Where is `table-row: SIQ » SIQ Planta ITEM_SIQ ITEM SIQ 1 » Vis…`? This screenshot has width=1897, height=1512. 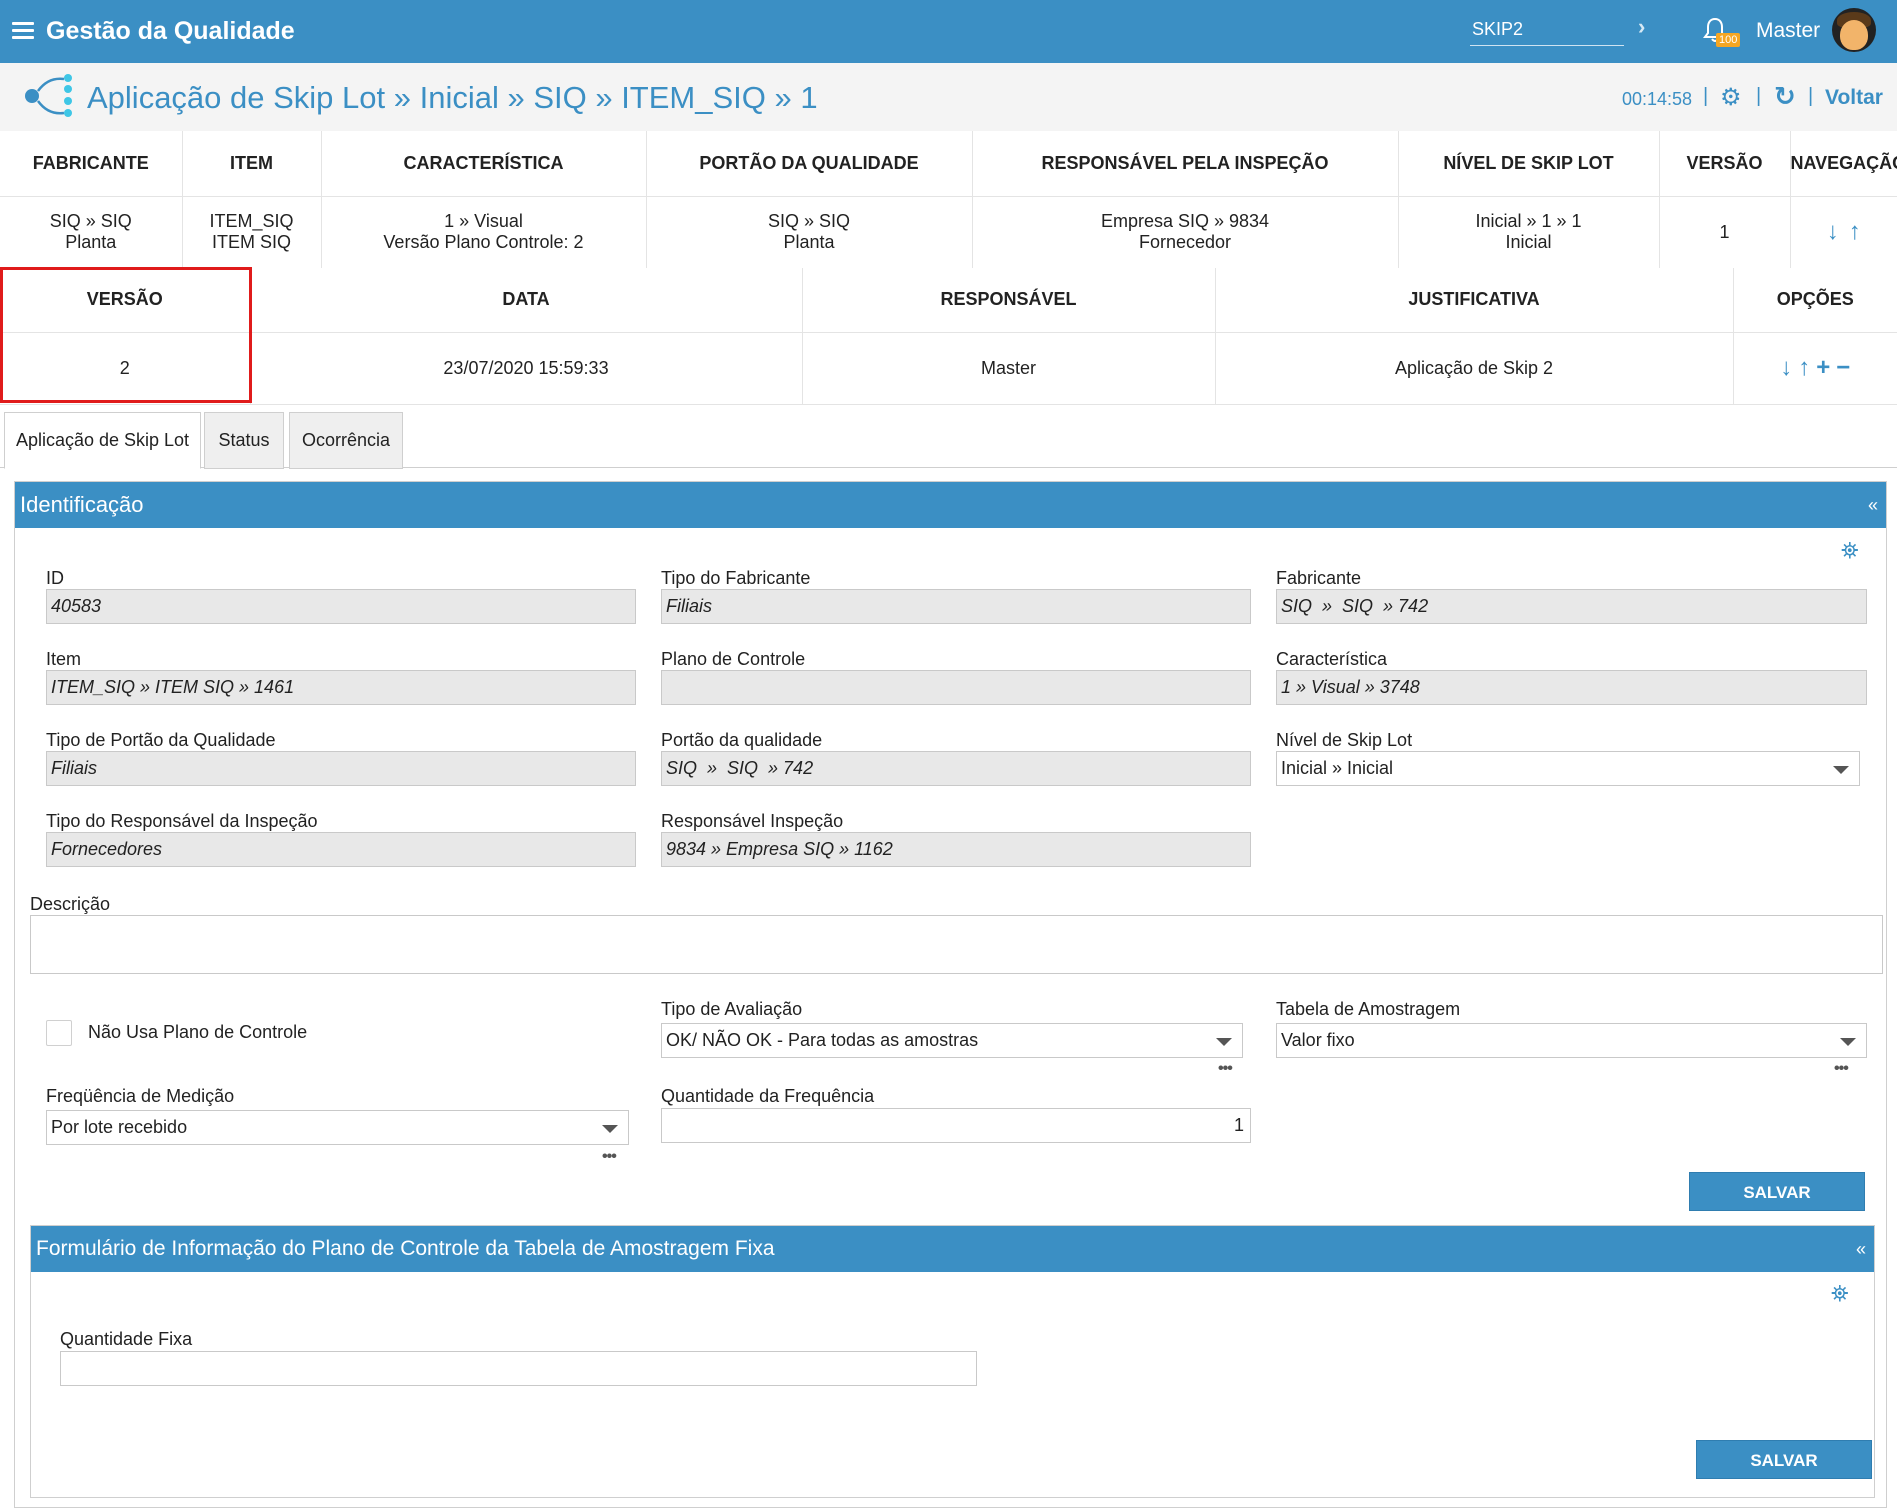 table-row: SIQ » SIQ Planta ITEM_SIQ ITEM SIQ 1 » Vis… is located at coordinates (948, 232).